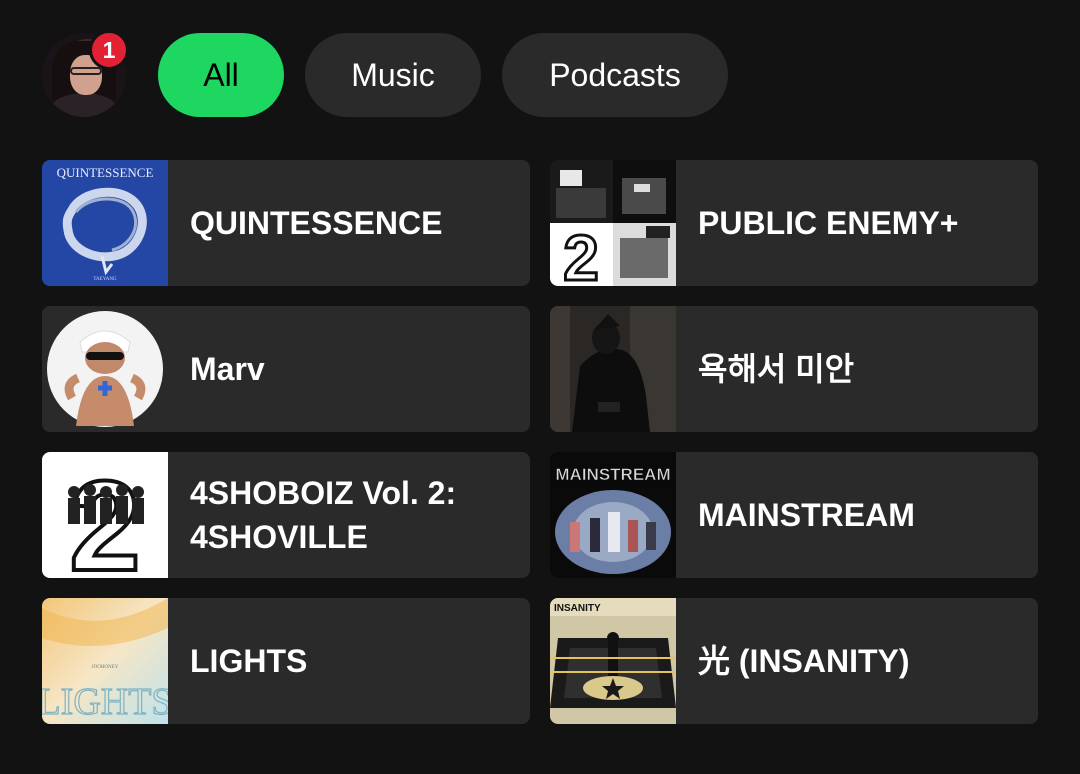  I want to click on avatar-glasses, so click(86, 71).